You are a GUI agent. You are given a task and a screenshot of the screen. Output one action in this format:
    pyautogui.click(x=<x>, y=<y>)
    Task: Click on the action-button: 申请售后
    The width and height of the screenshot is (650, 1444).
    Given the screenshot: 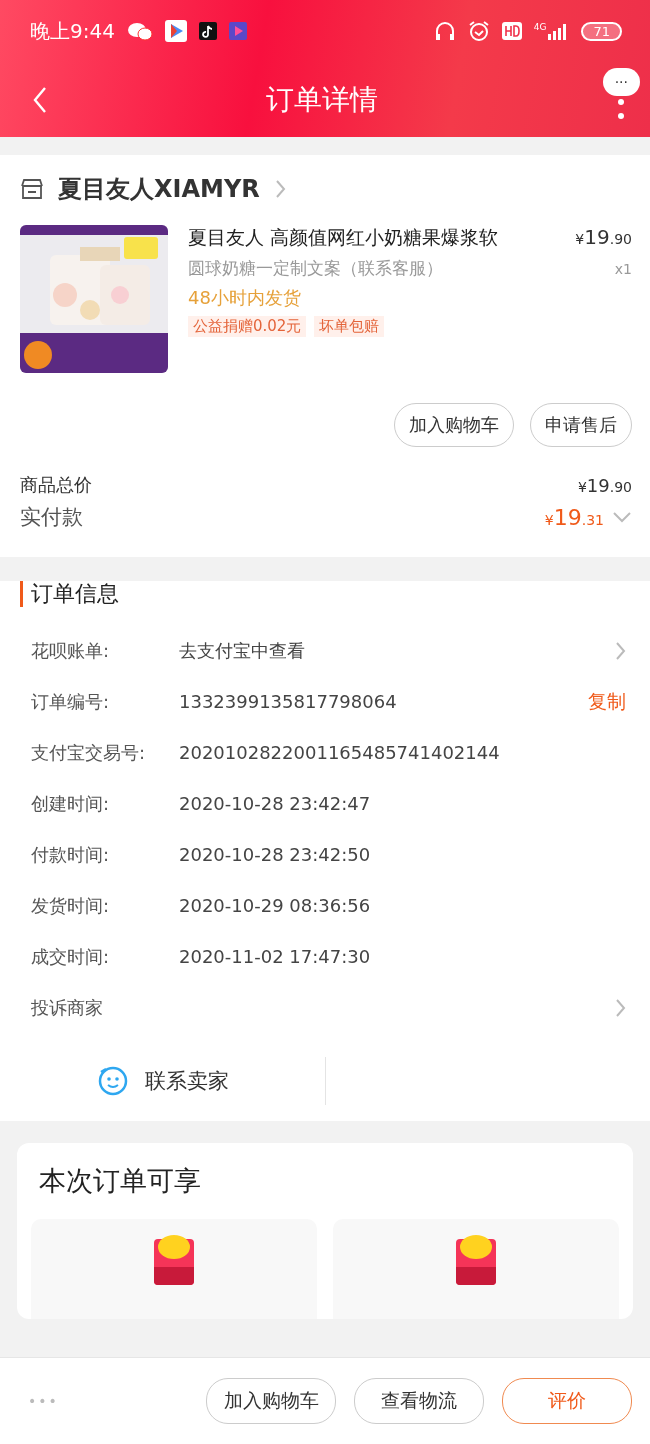 What is the action you would take?
    pyautogui.click(x=581, y=425)
    